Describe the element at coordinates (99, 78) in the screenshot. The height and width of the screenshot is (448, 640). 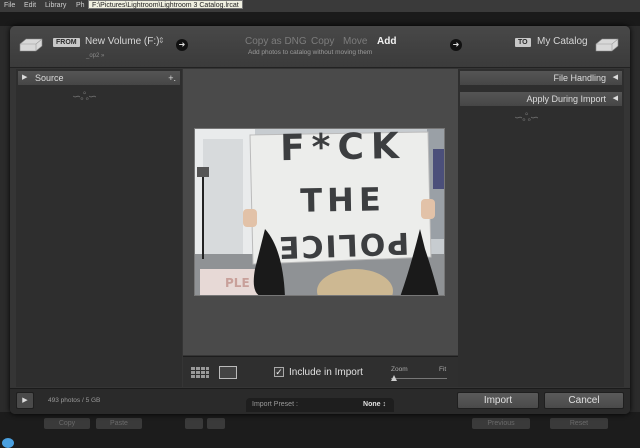
I see `source-panel-header: ▶ Source +.` at that location.